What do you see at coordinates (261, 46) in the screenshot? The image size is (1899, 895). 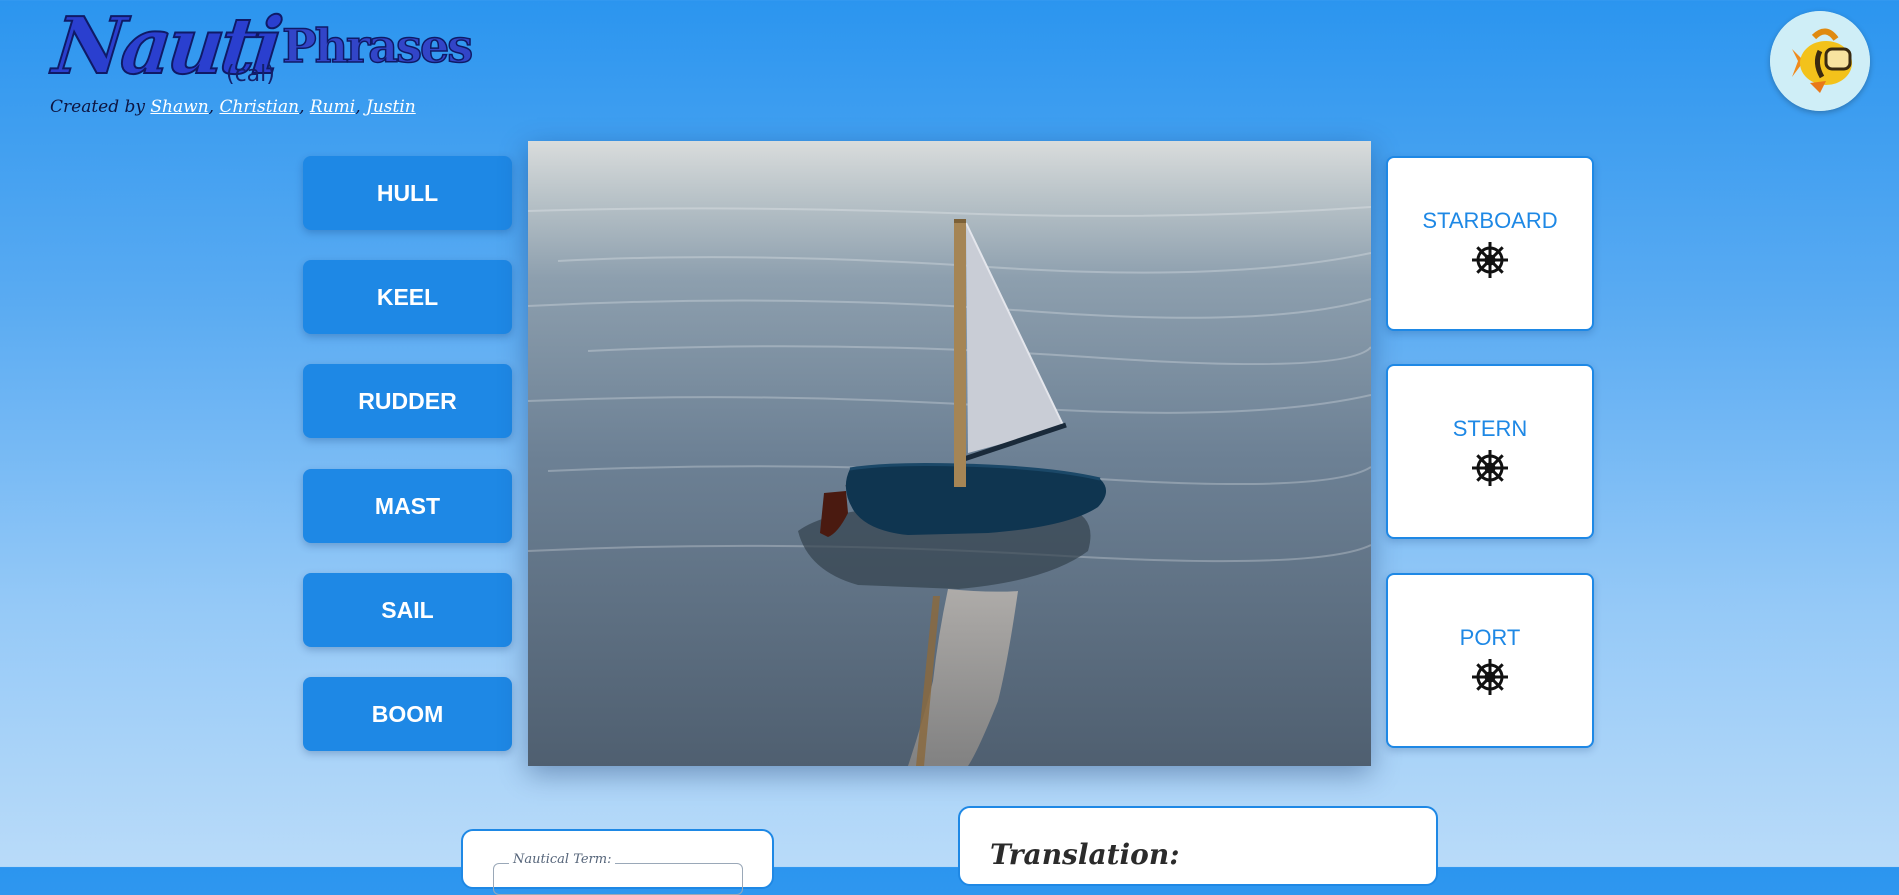 I see `app-logo: Nauti (cal) Phrases` at bounding box center [261, 46].